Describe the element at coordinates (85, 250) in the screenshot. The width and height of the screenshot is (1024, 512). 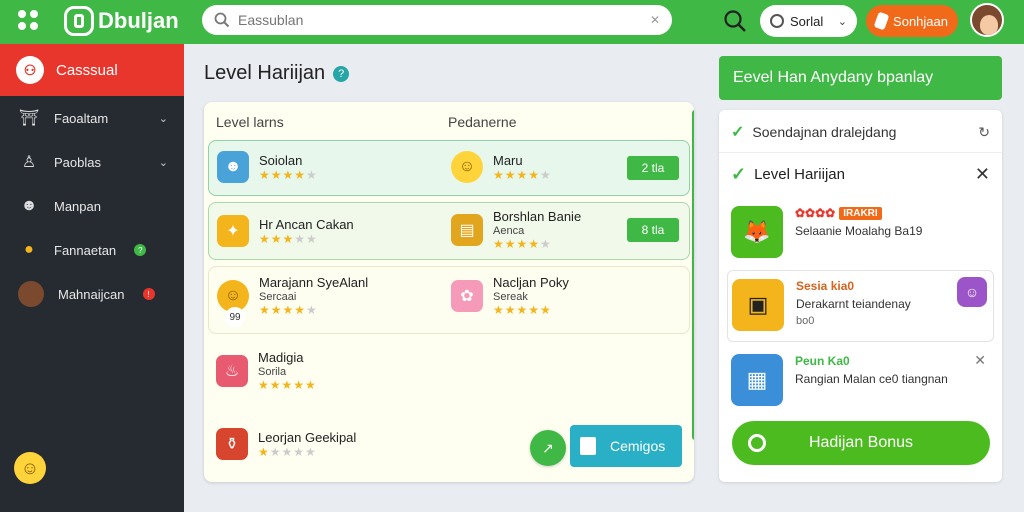
I see `sidebar-item-label: Fannaetan` at that location.